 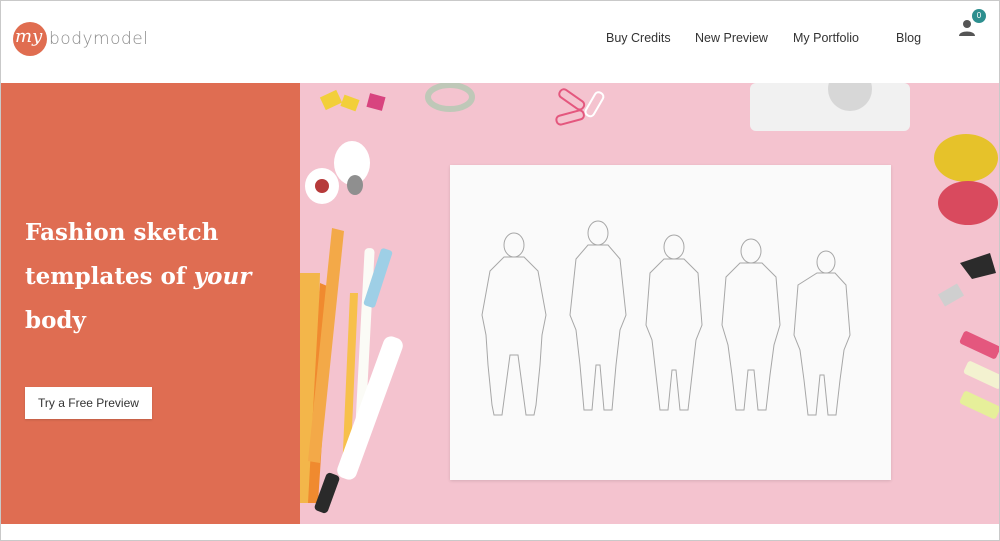 What do you see at coordinates (99, 39) in the screenshot?
I see `logo-text: bodymodel` at bounding box center [99, 39].